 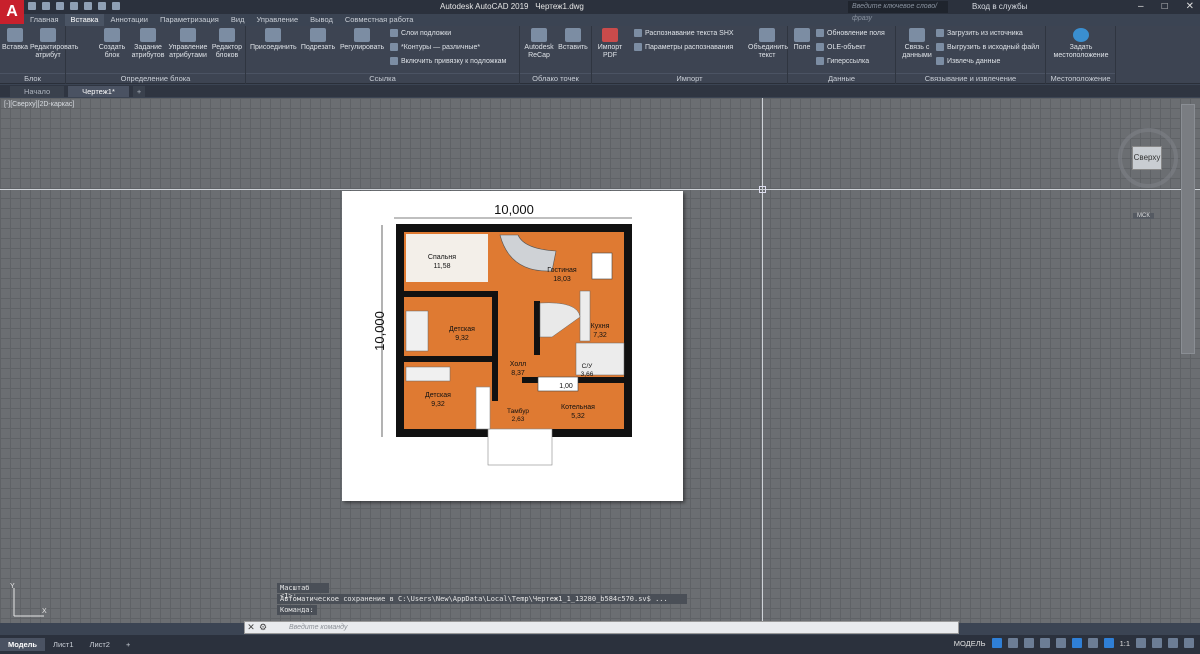 I want to click on ole-object-button: OLE-объект, so click(x=841, y=47).